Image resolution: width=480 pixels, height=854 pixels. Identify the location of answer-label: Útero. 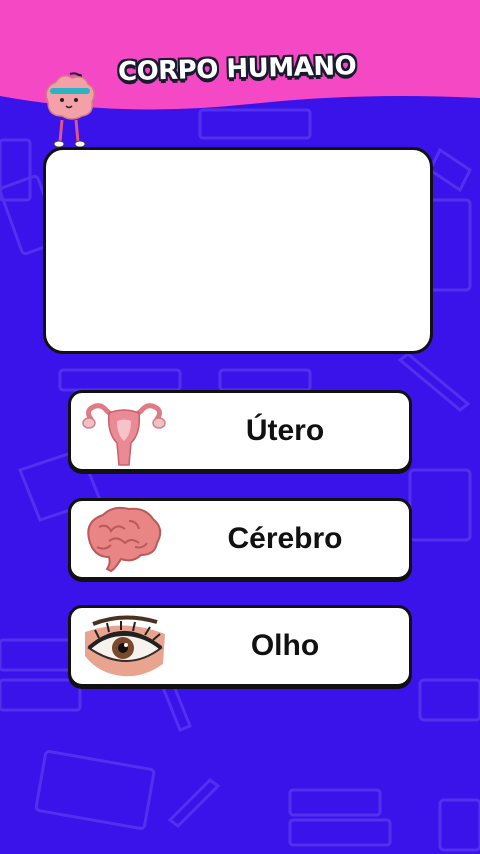
(285, 430).